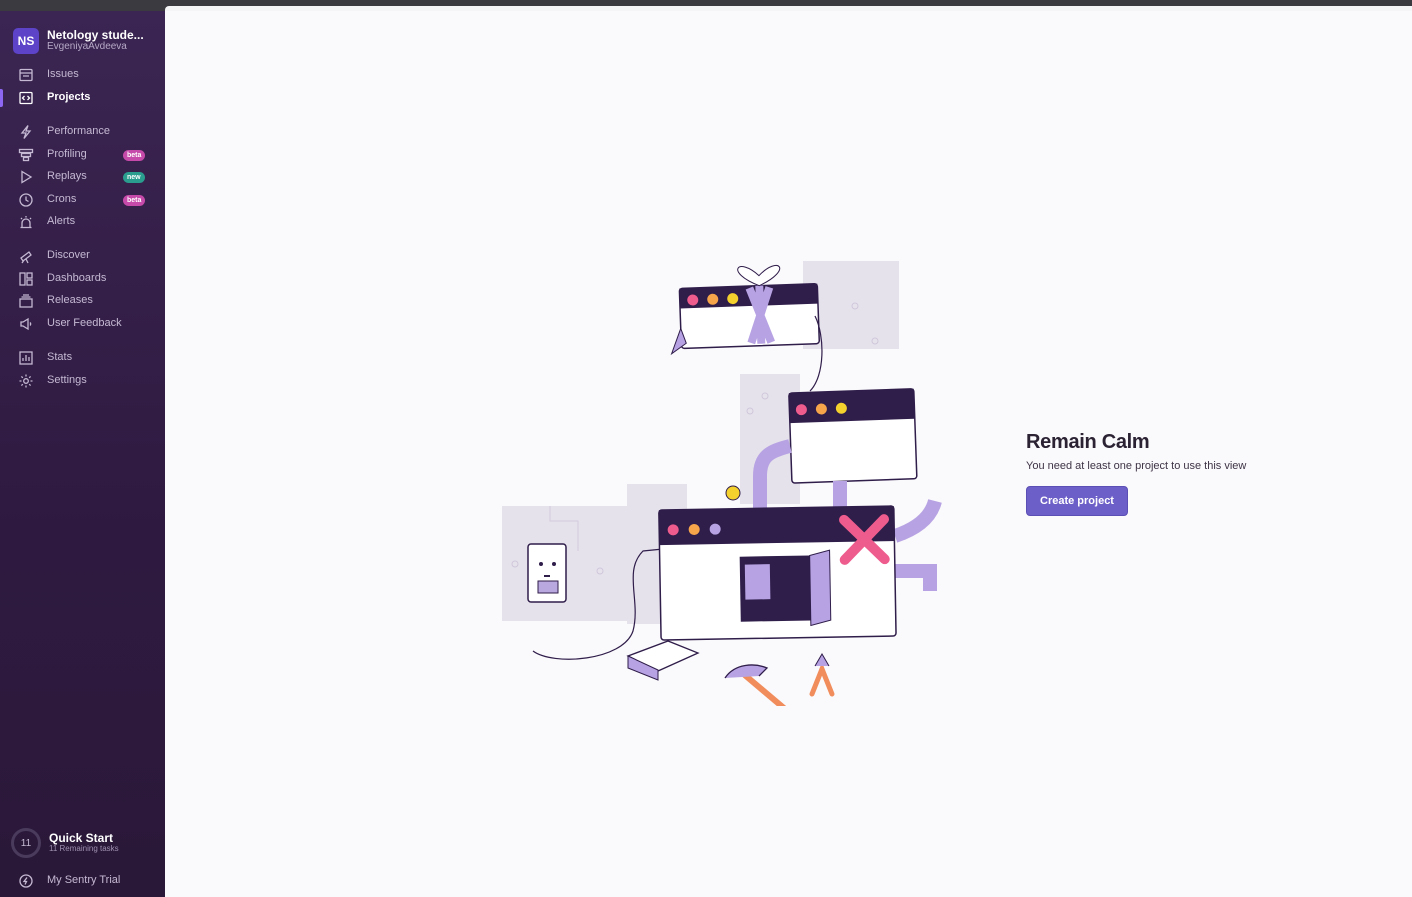  I want to click on sentry-trial-link: My Sentry Trial, so click(82, 880).